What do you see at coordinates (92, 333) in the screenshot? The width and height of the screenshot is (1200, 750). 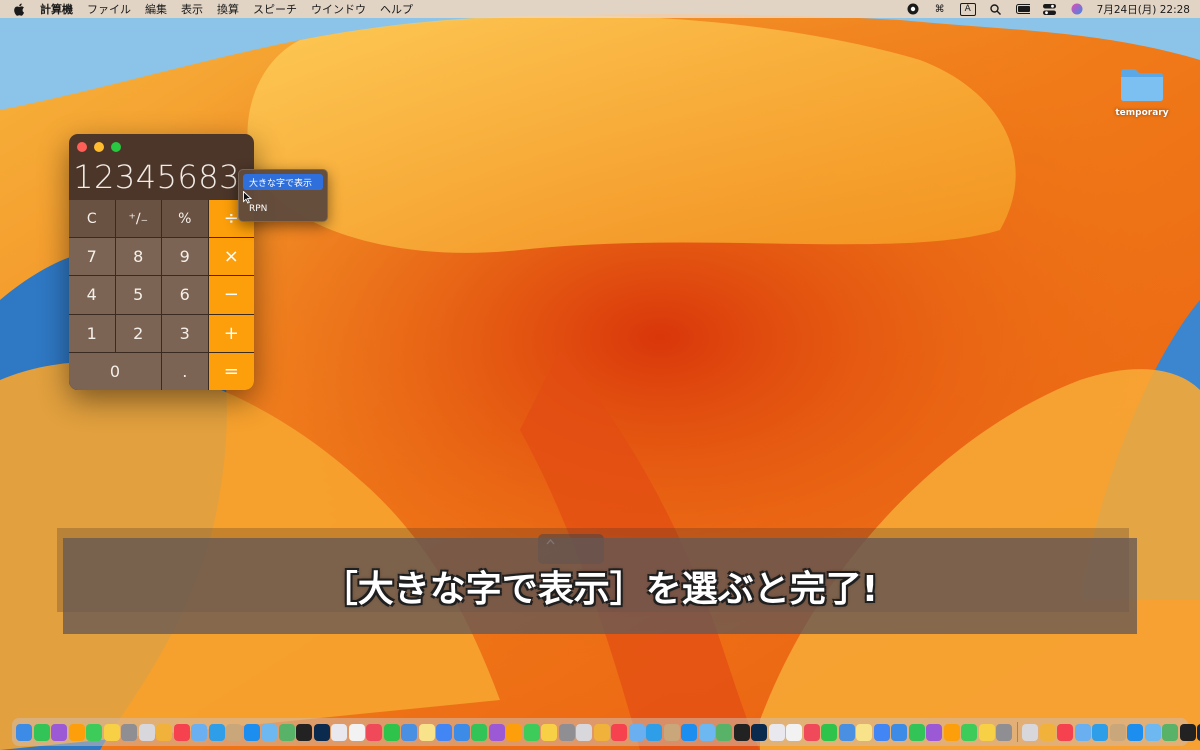 I see `digit-1-key: 1` at bounding box center [92, 333].